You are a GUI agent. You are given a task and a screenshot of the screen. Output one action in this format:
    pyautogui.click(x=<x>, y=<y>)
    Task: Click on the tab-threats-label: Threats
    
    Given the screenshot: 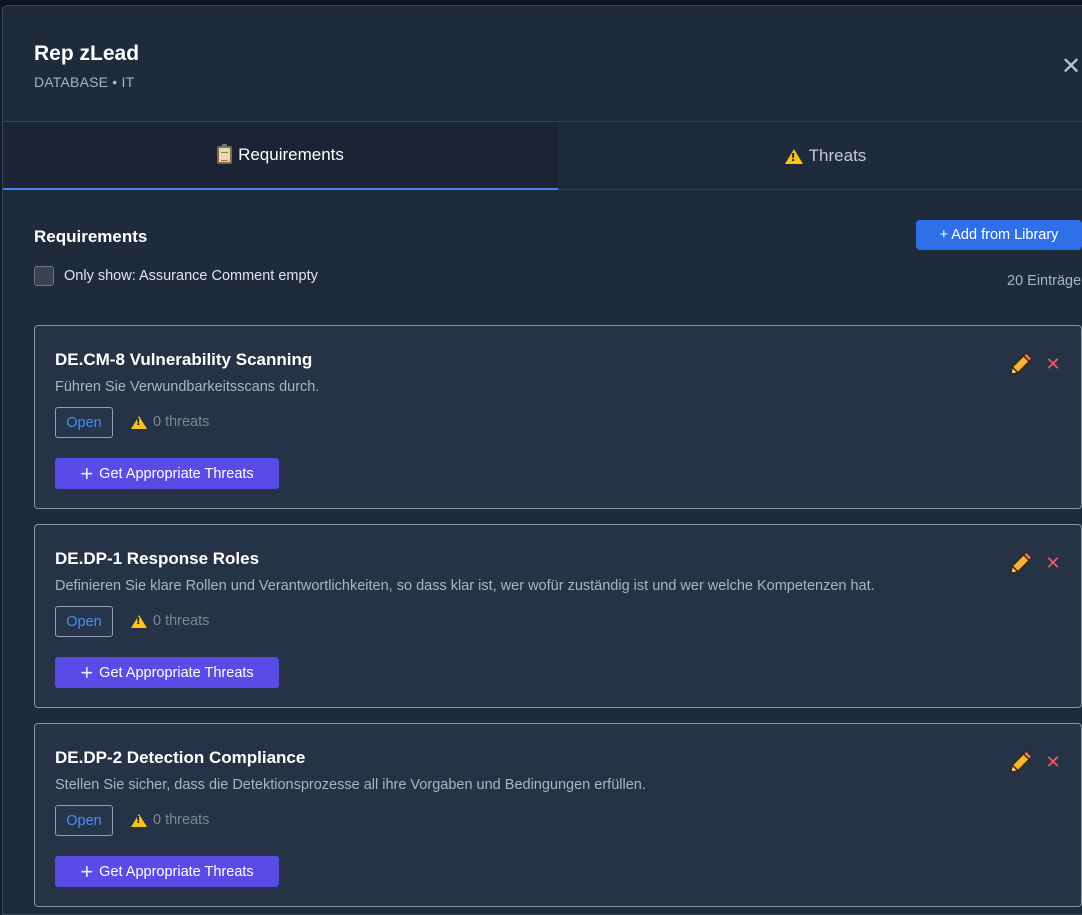 What is the action you would take?
    pyautogui.click(x=837, y=155)
    